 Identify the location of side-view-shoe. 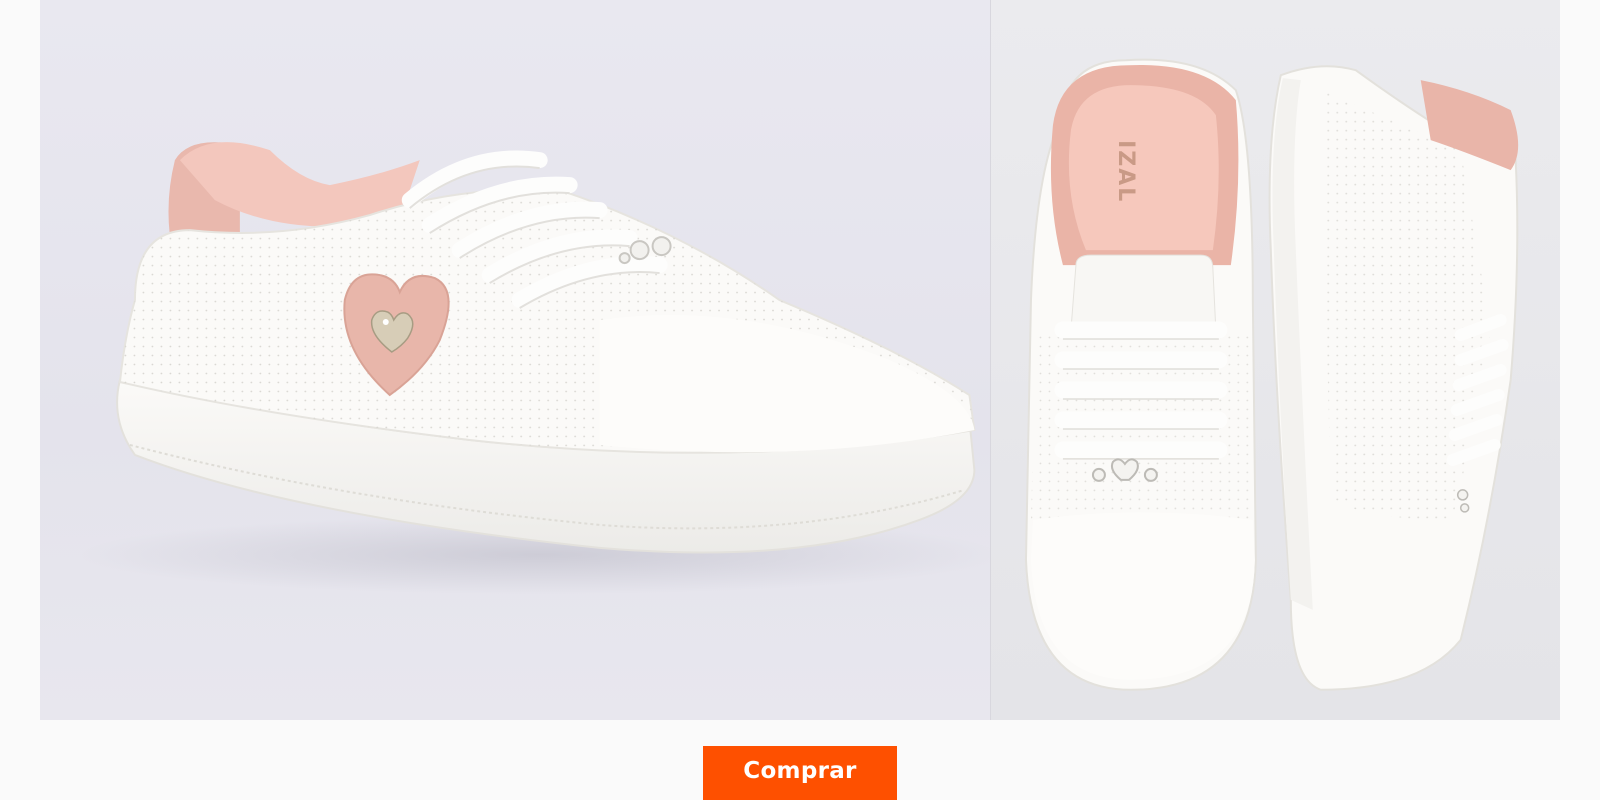
(1393, 378).